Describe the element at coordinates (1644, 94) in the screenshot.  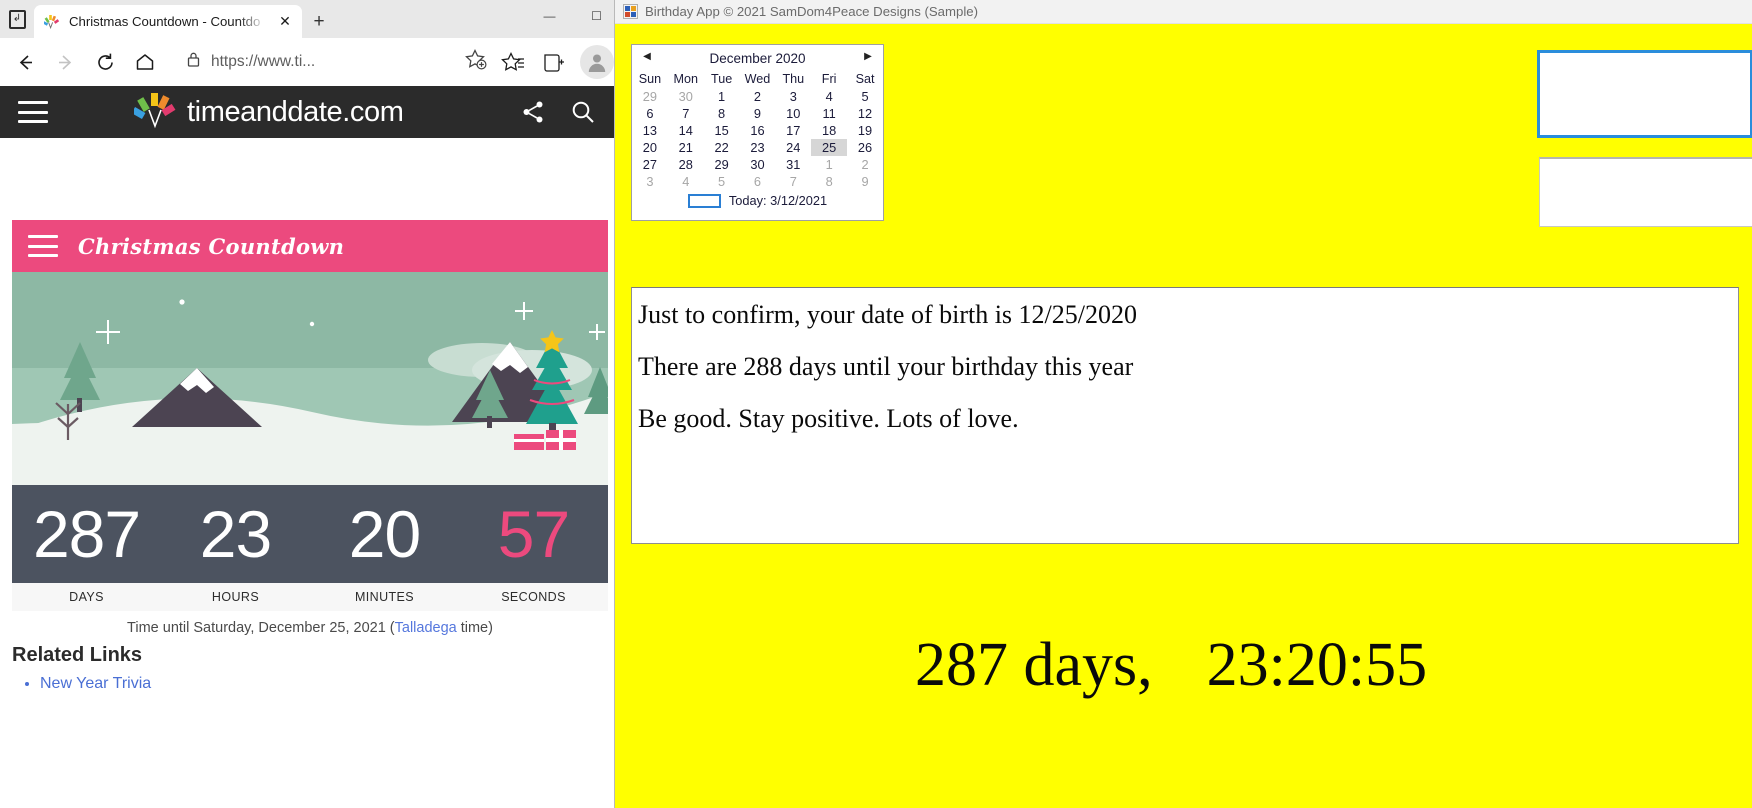
I see `focused-textbox` at that location.